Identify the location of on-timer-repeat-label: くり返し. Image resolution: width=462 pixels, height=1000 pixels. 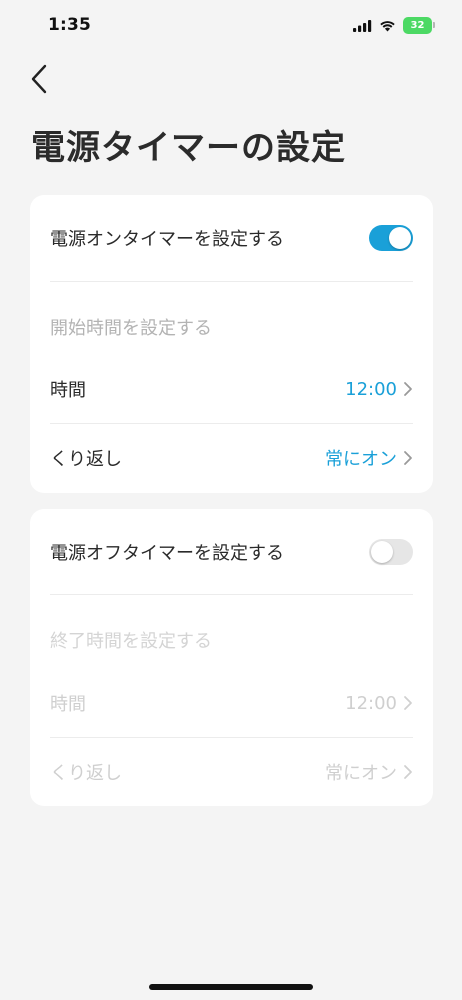
(86, 459).